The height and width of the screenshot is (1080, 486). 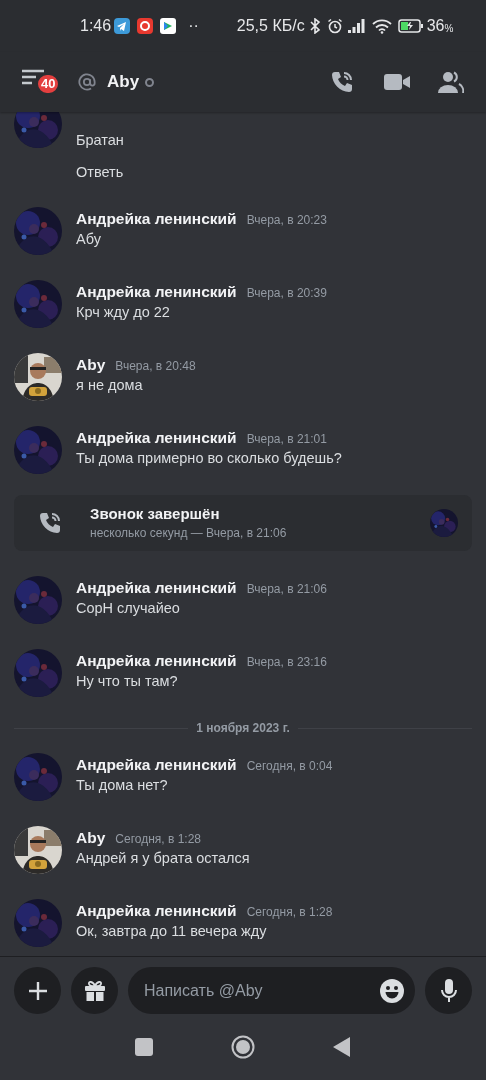 What do you see at coordinates (87, 82) in the screenshot?
I see `at-sign-icon` at bounding box center [87, 82].